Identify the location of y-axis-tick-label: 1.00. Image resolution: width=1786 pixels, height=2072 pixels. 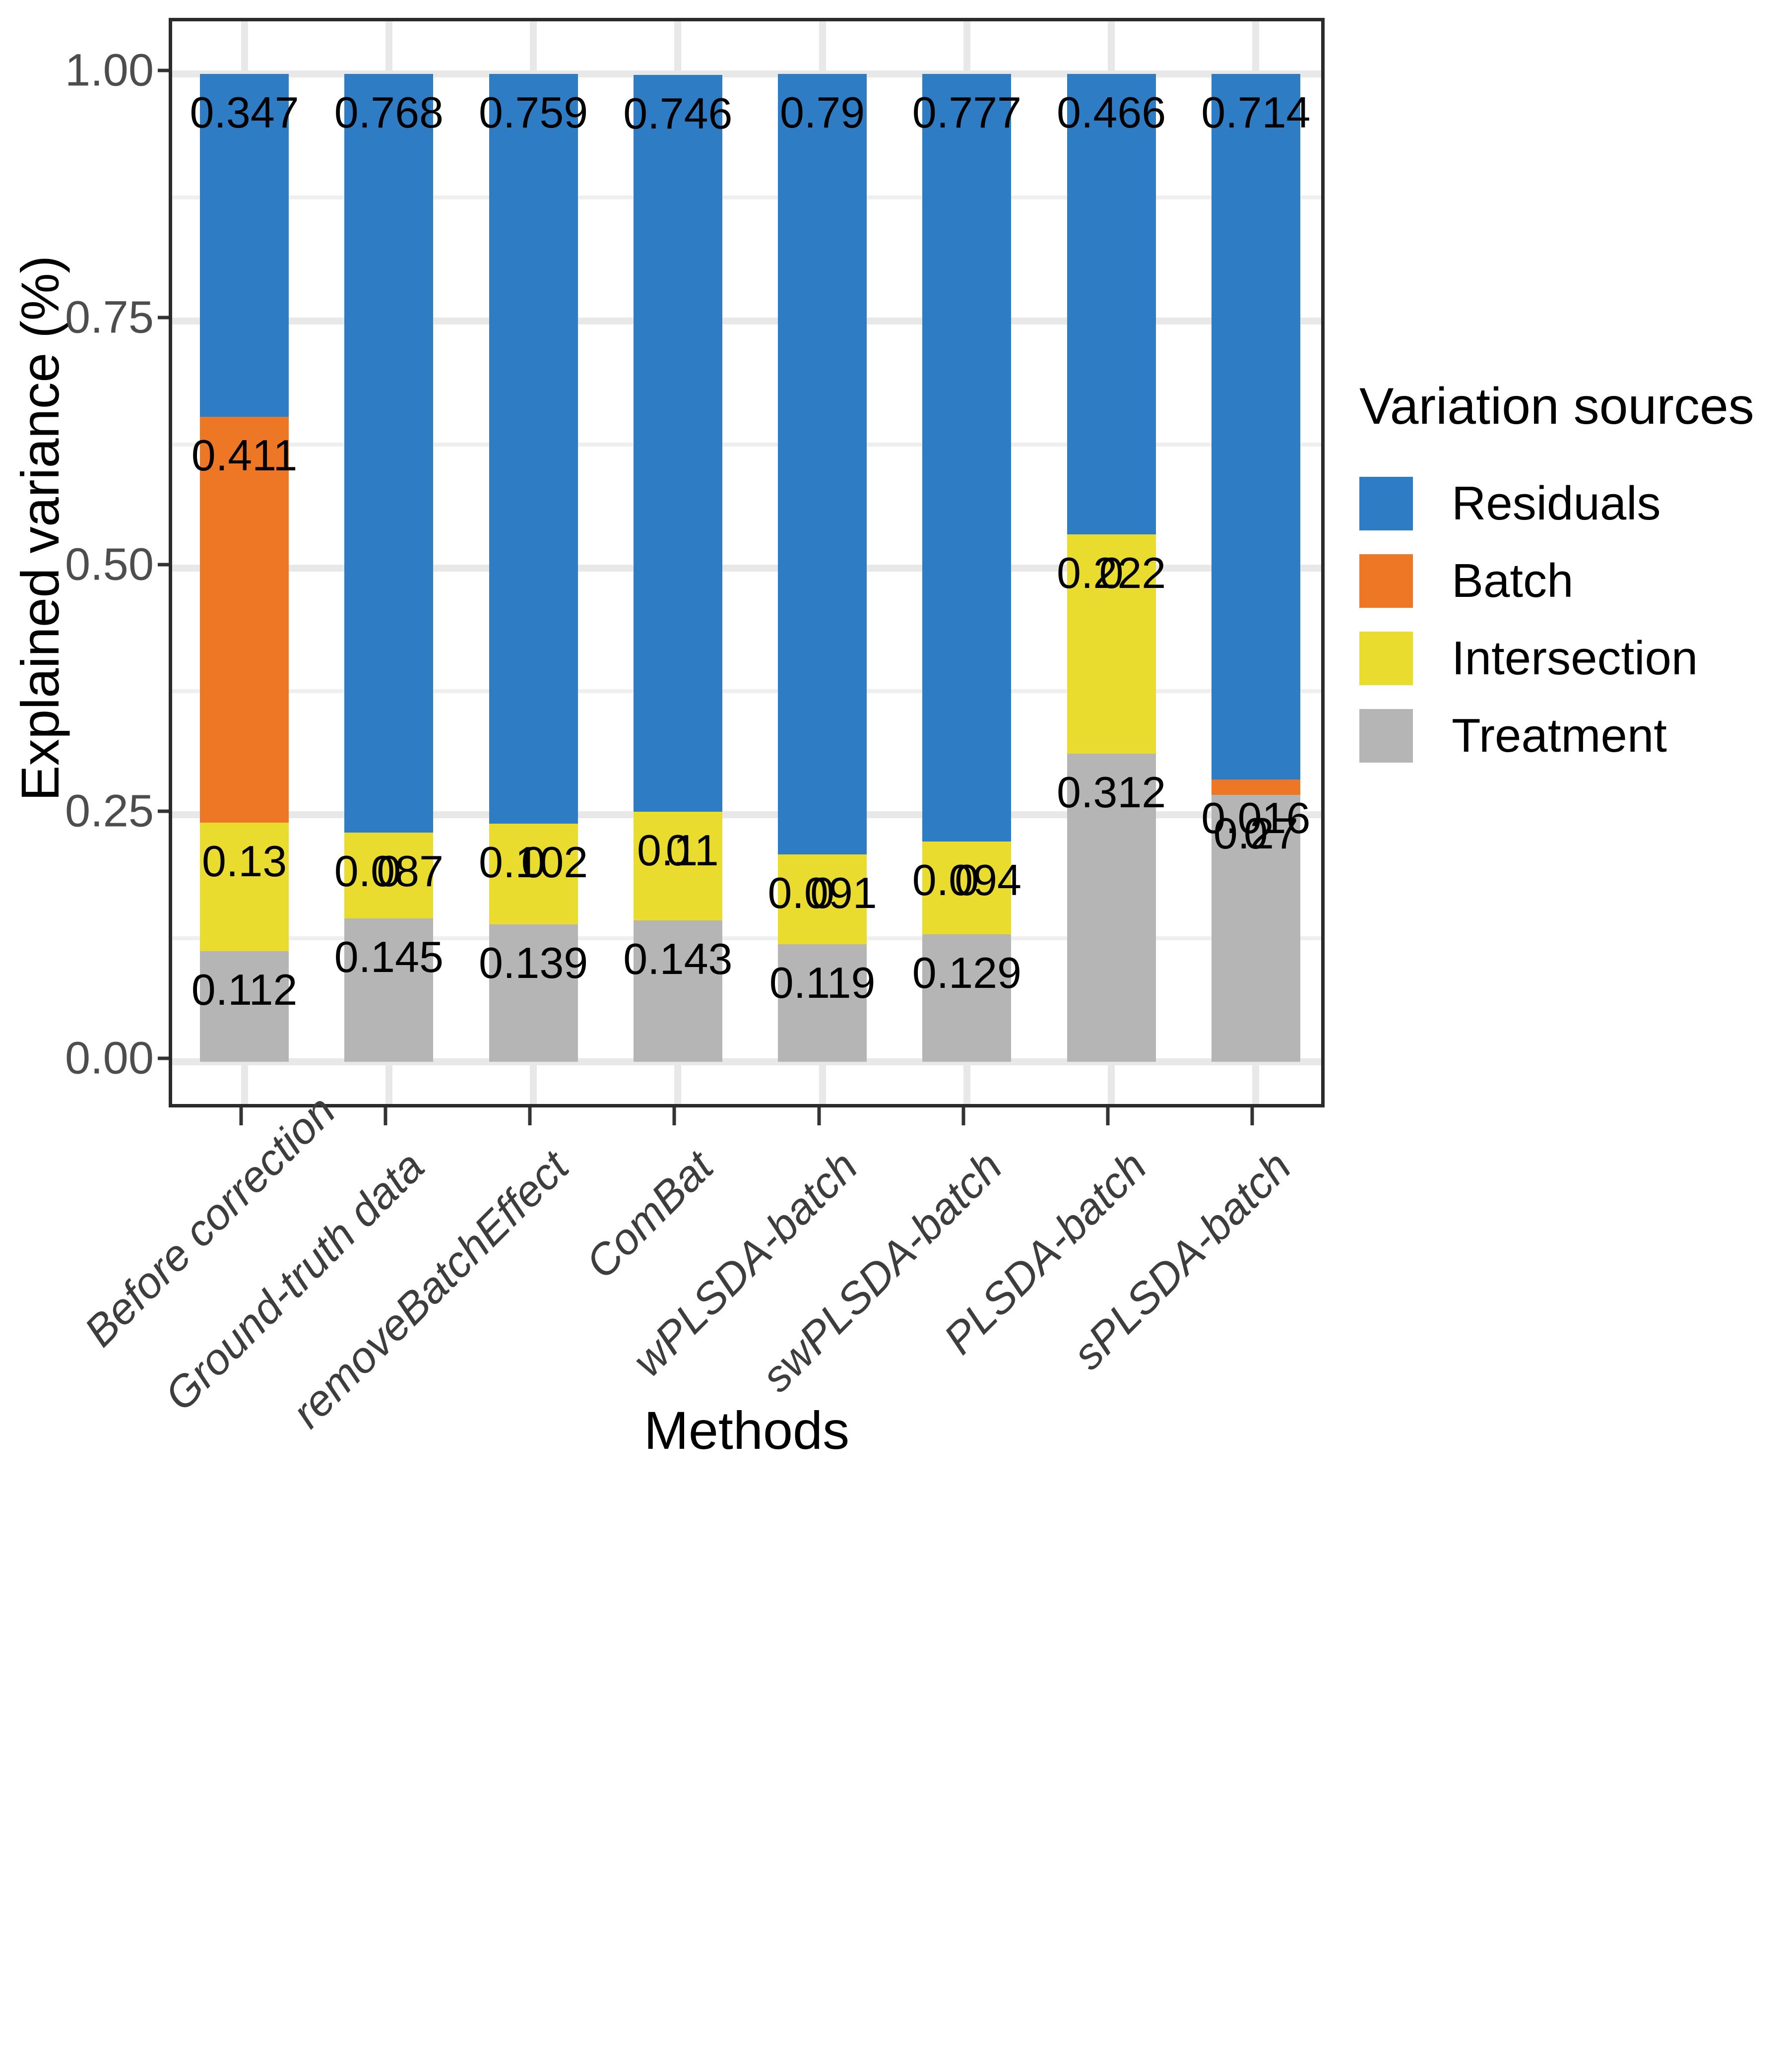
(109, 70).